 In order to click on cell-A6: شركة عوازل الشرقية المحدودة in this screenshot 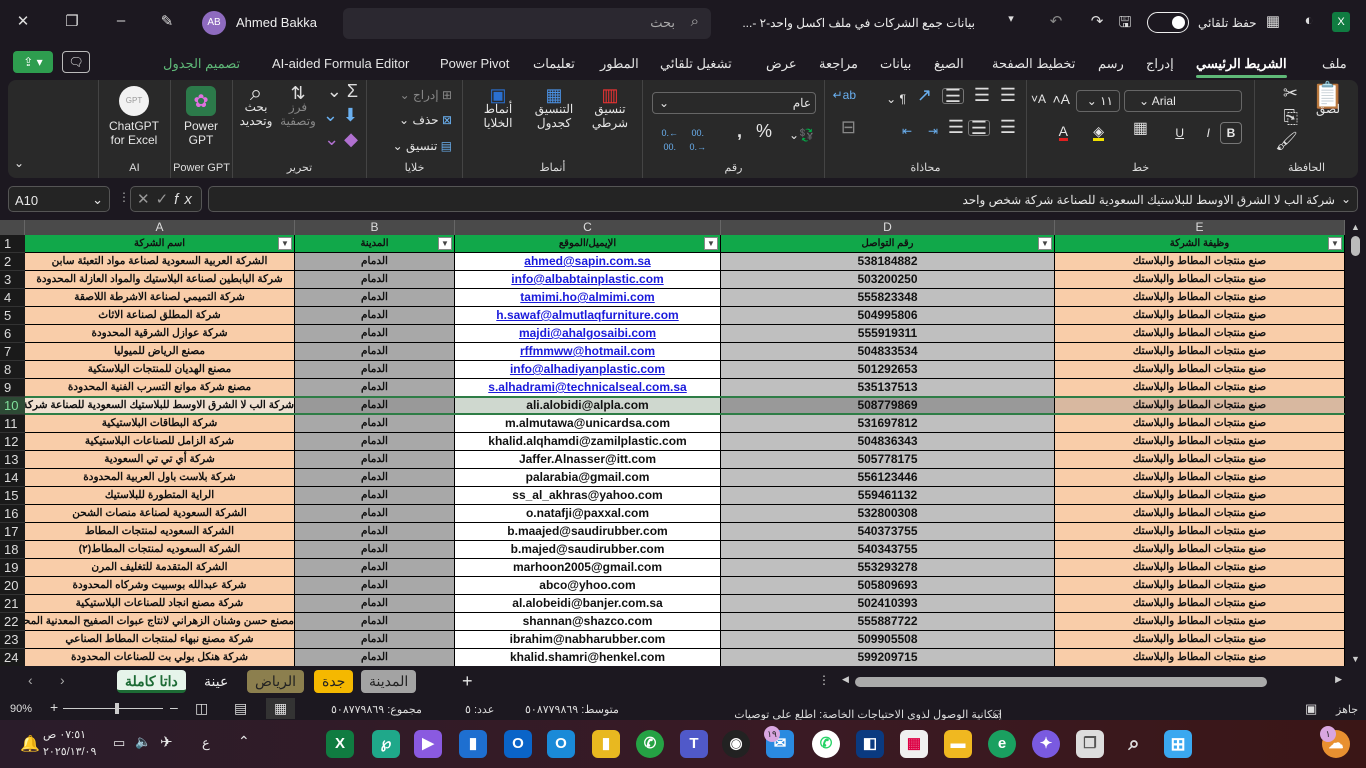, I will do `click(160, 334)`.